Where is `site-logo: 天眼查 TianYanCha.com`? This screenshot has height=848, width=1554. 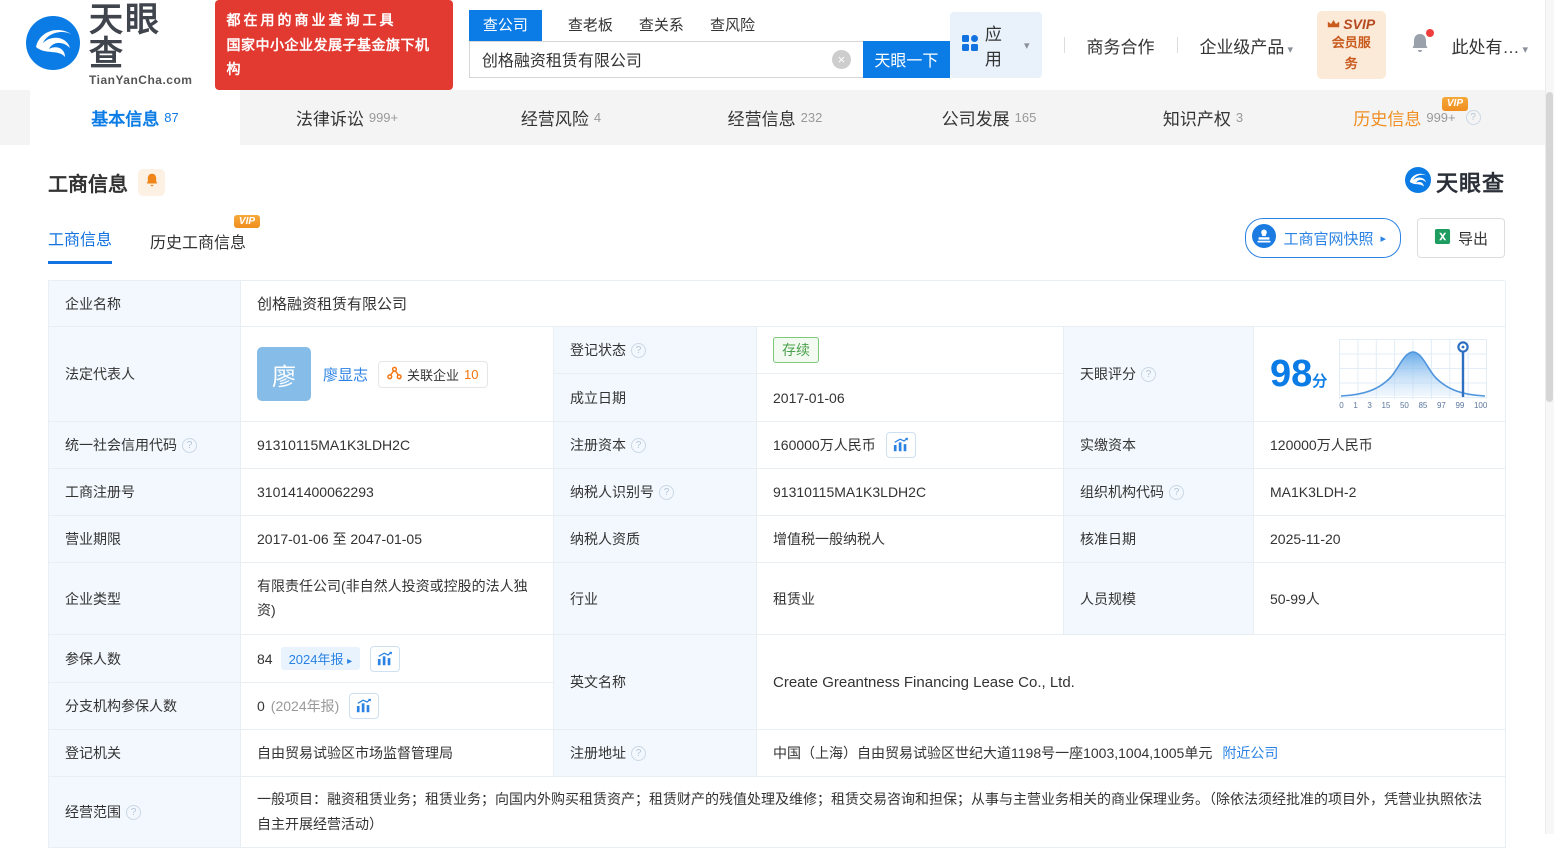 site-logo: 天眼查 TianYanCha.com is located at coordinates (110, 45).